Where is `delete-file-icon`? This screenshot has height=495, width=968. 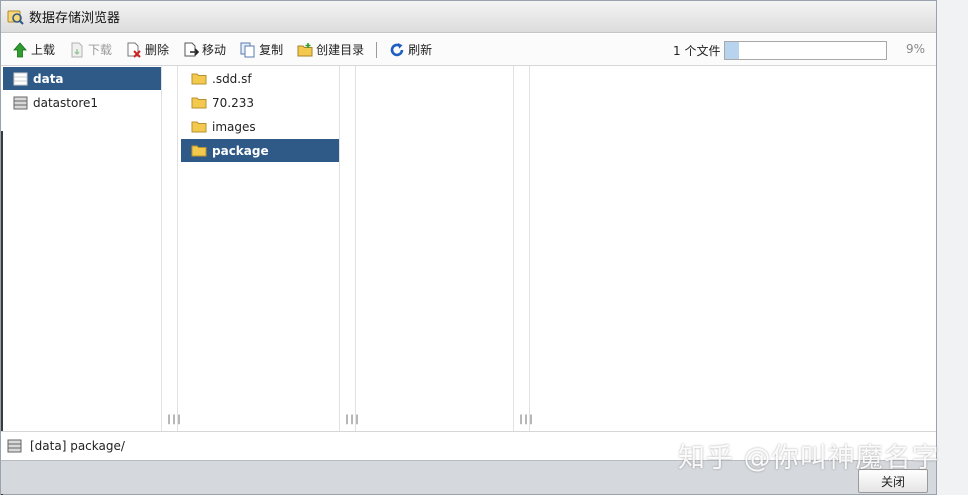 delete-file-icon is located at coordinates (134, 50).